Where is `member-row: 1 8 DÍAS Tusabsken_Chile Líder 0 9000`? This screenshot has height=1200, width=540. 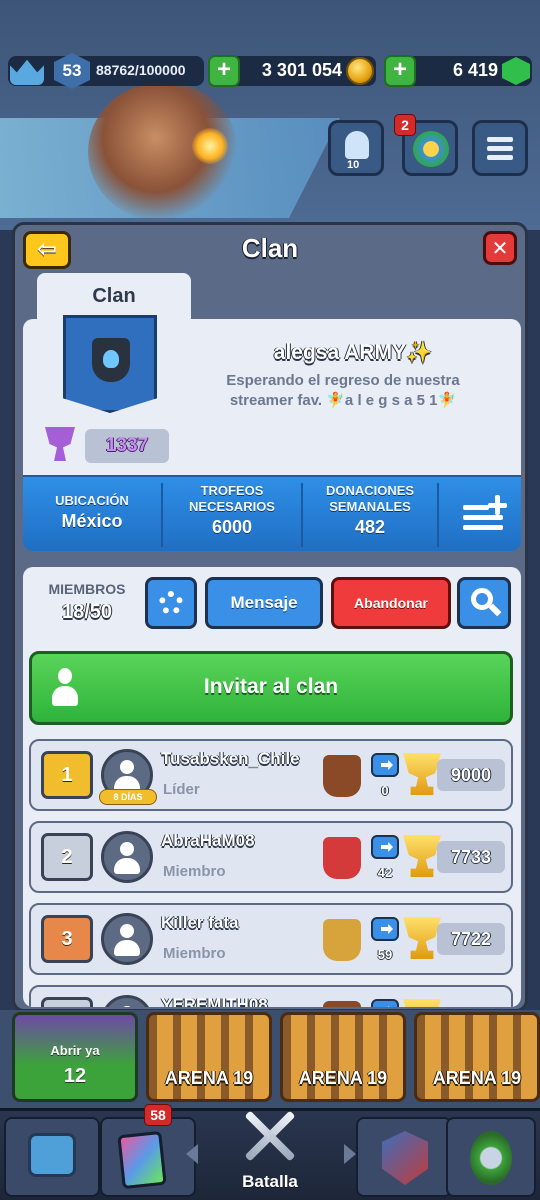 member-row: 1 8 DÍAS Tusabsken_Chile Líder 0 9000 is located at coordinates (271, 775).